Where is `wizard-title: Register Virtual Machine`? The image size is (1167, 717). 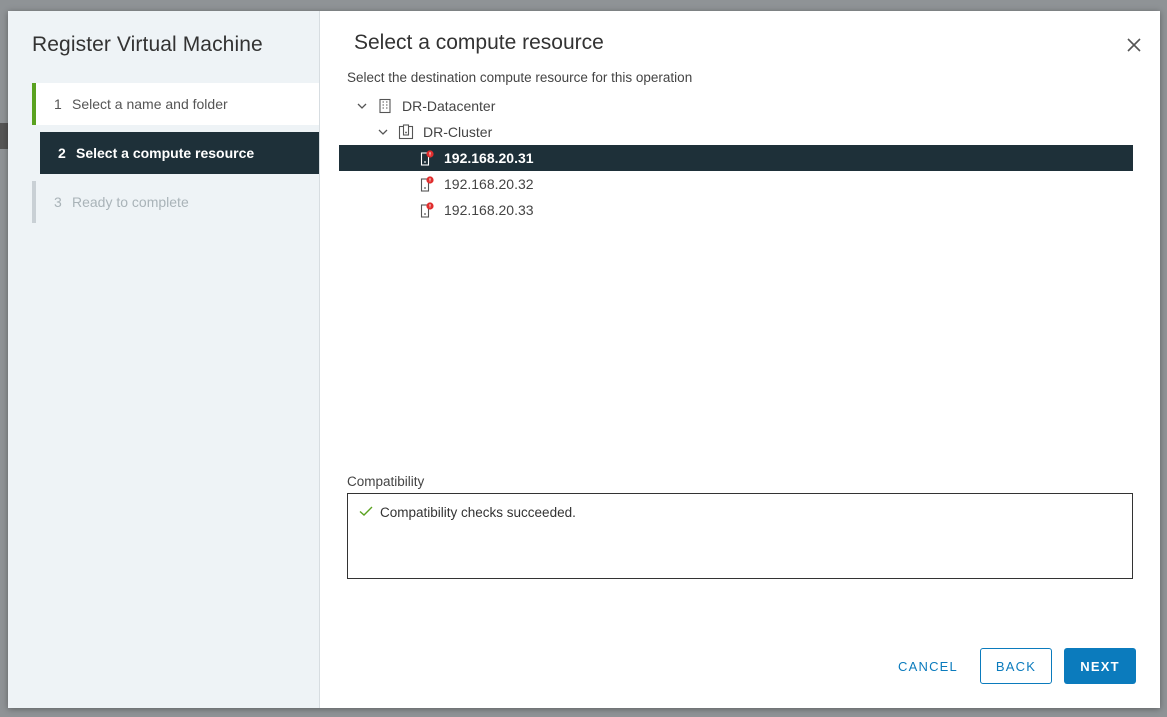 wizard-title: Register Virtual Machine is located at coordinates (147, 44).